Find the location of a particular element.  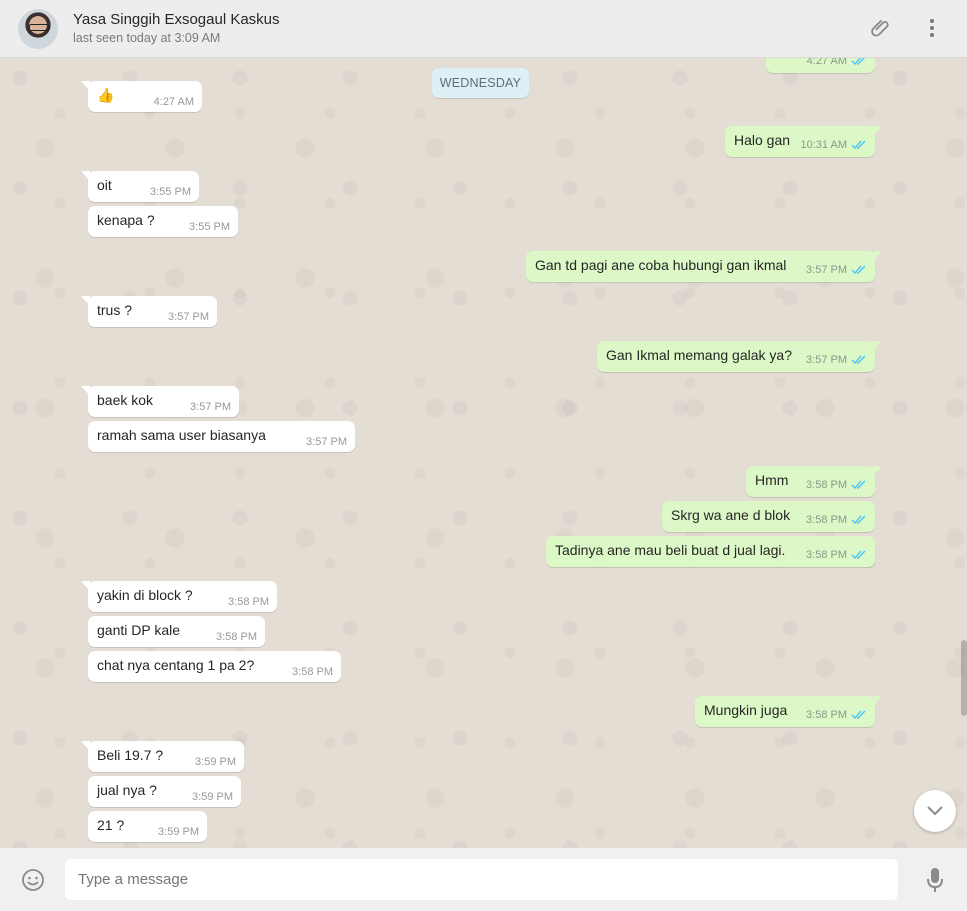

message-bubble-in: oit 3:55 PM is located at coordinates (140, 186).